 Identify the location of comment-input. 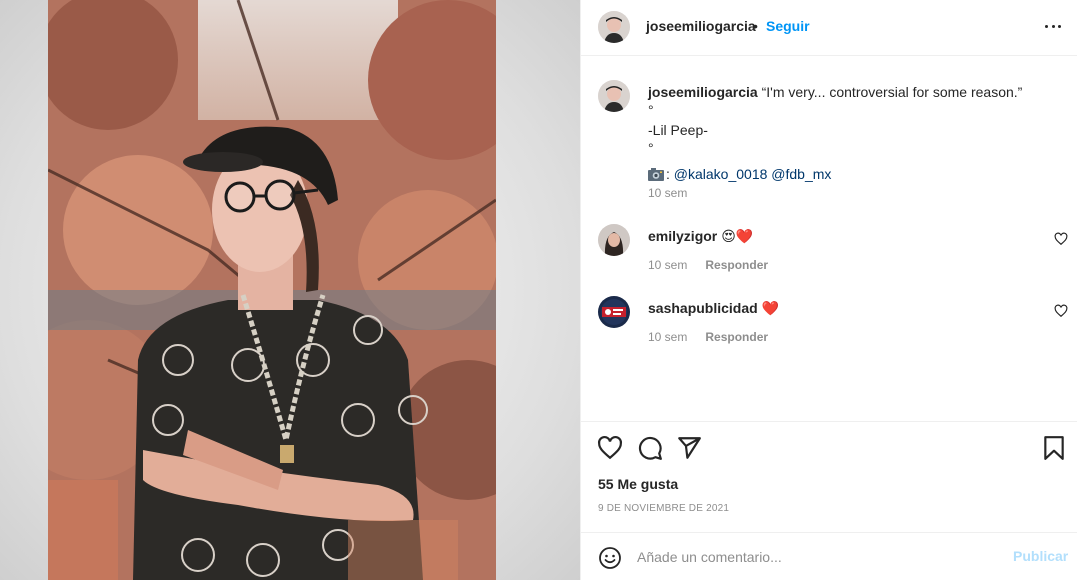
(817, 557).